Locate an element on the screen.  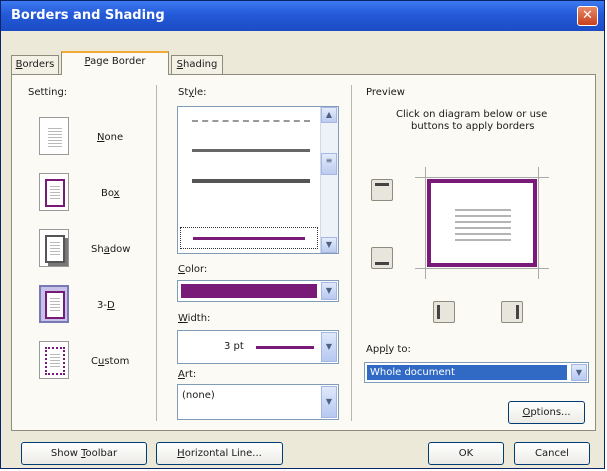
close-icon: ✕ is located at coordinates (587, 15).